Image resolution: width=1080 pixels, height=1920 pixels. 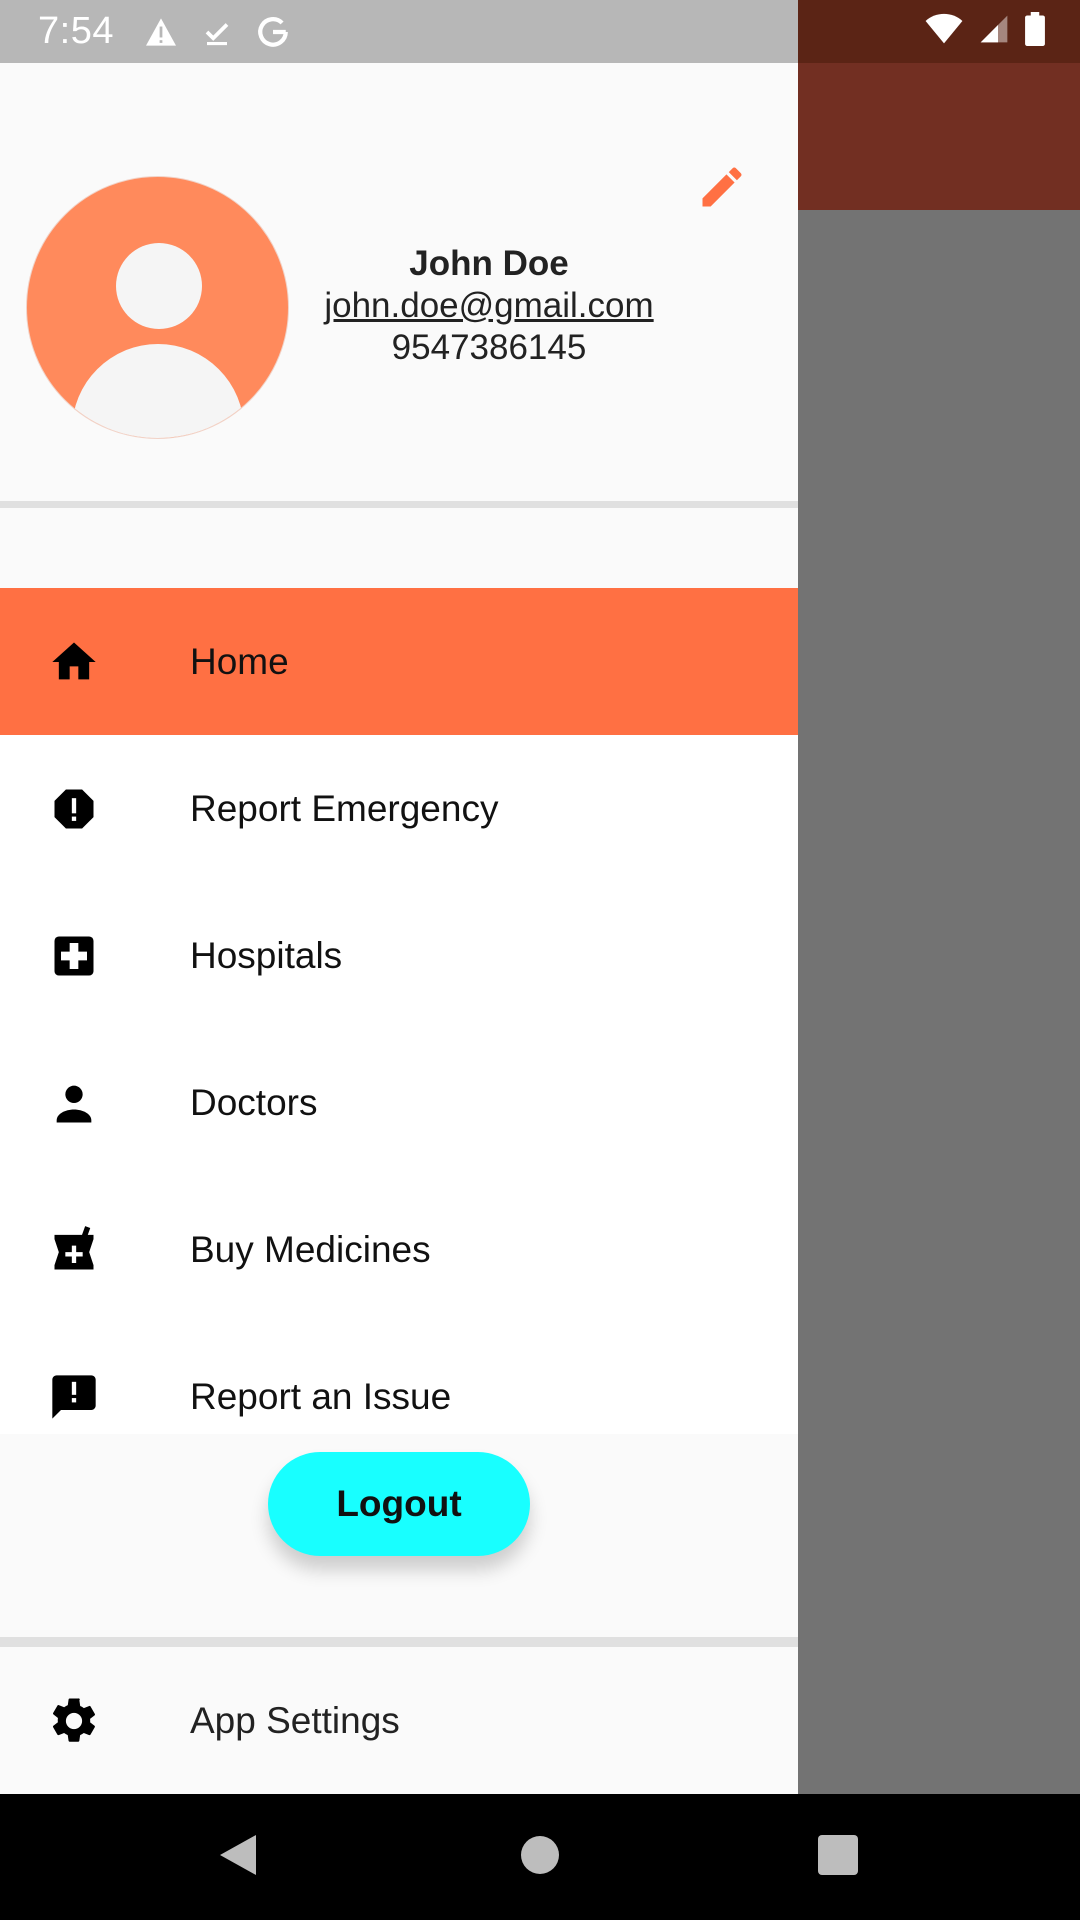 What do you see at coordinates (266, 955) in the screenshot?
I see `menu-item-label: Hospitals` at bounding box center [266, 955].